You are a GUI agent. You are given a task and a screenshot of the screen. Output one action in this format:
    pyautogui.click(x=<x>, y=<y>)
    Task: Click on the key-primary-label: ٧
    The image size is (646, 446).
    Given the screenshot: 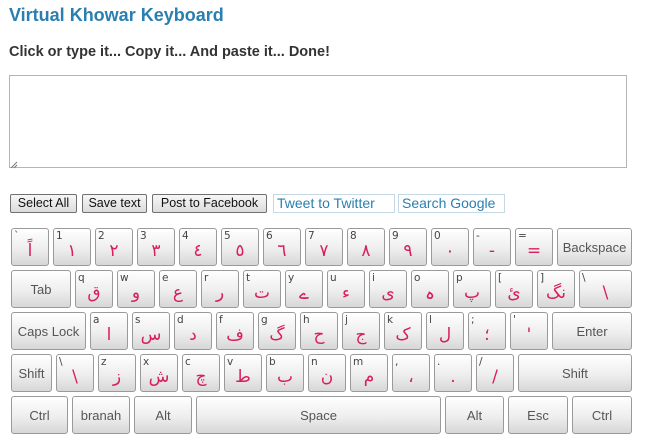 What is the action you would take?
    pyautogui.click(x=324, y=251)
    